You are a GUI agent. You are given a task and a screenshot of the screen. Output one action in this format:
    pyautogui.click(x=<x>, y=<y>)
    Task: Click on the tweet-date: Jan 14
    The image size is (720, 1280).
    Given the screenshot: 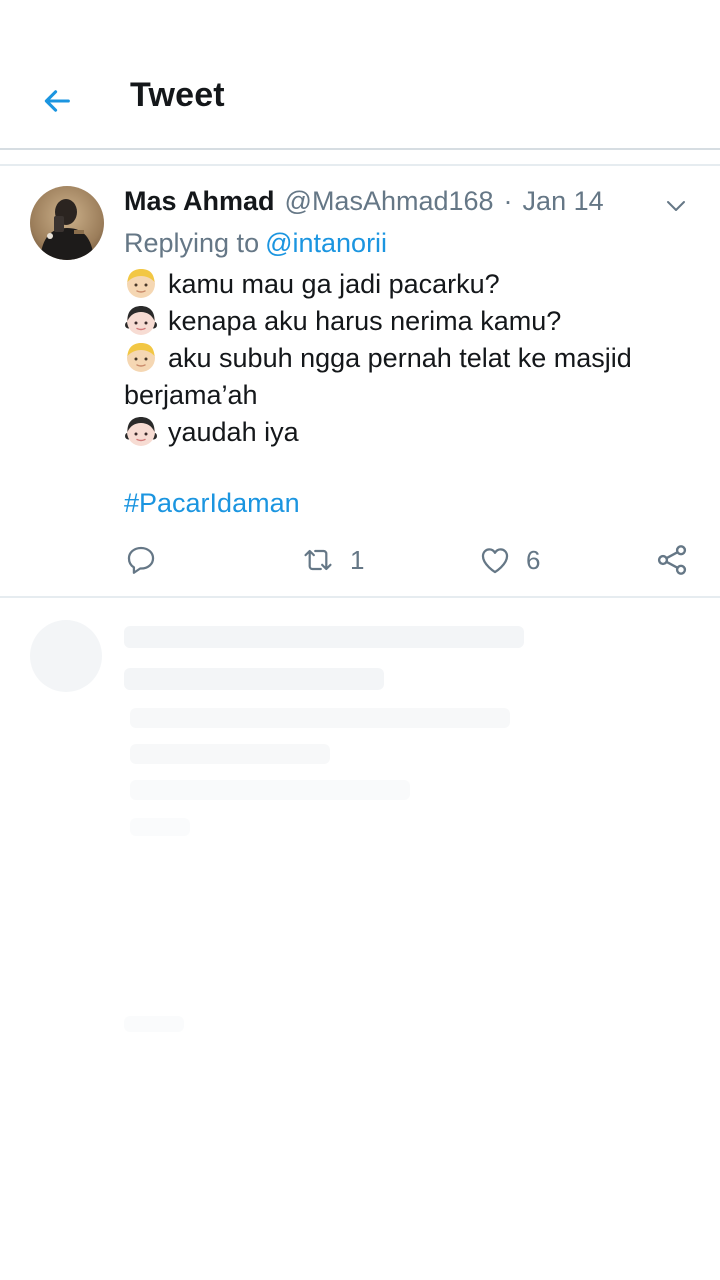 What is the action you would take?
    pyautogui.click(x=563, y=201)
    